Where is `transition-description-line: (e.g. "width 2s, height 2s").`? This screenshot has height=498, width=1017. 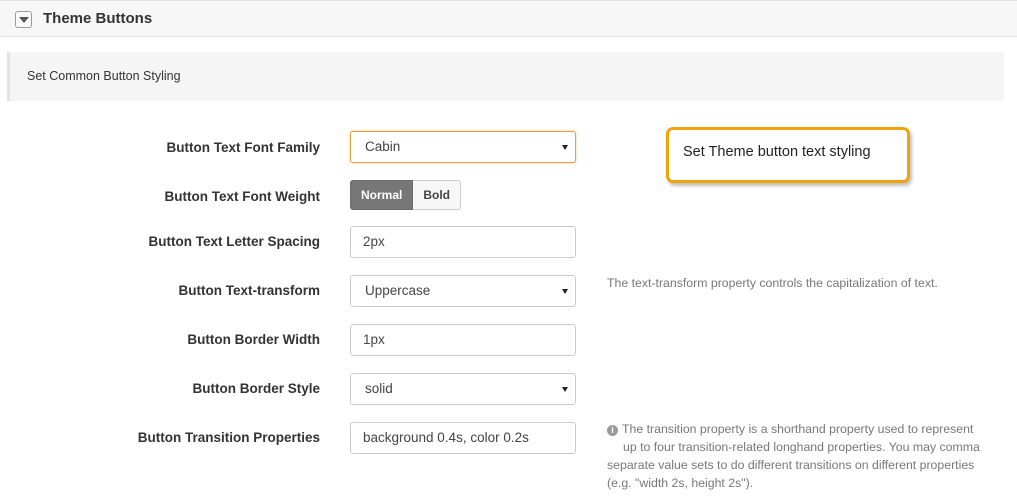
transition-description-line: (e.g. "width 2s, height 2s"). is located at coordinates (680, 483).